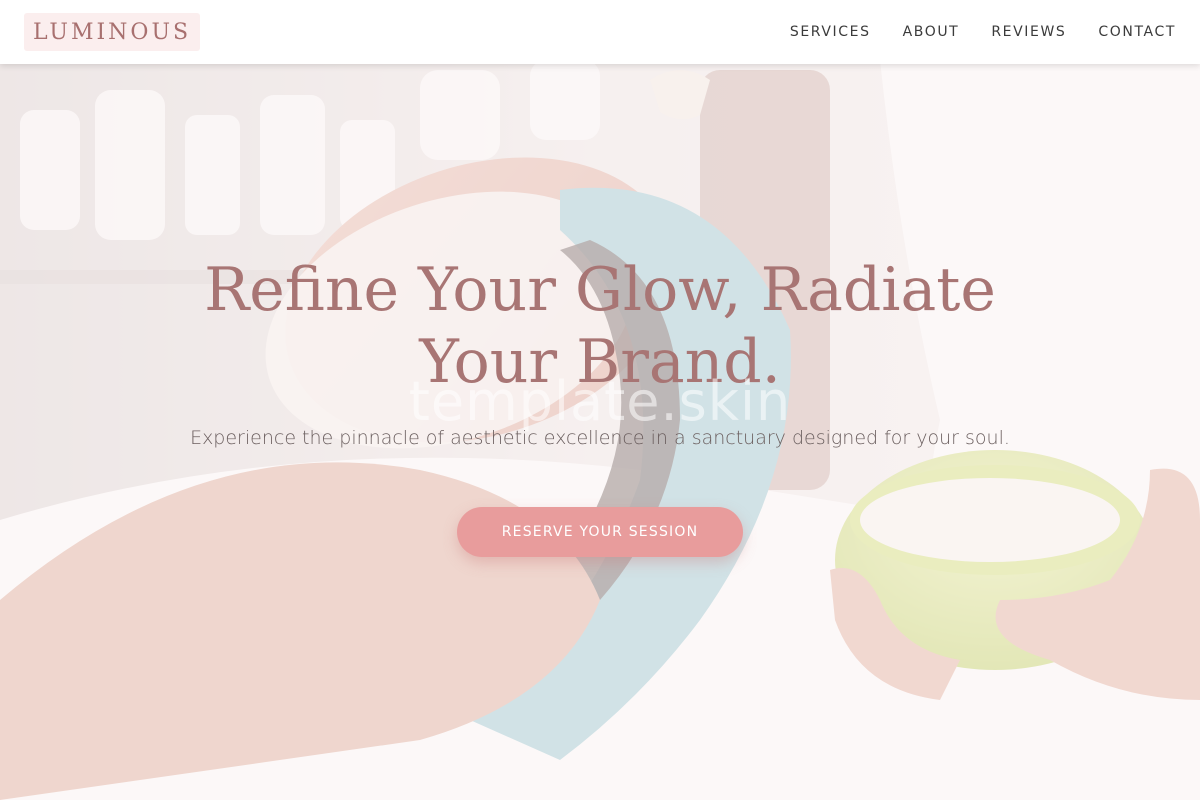 This screenshot has height=800, width=1200. What do you see at coordinates (983, 32) in the screenshot?
I see `main-nav: SERVICES ABOUT REVIEWS CONTACT` at bounding box center [983, 32].